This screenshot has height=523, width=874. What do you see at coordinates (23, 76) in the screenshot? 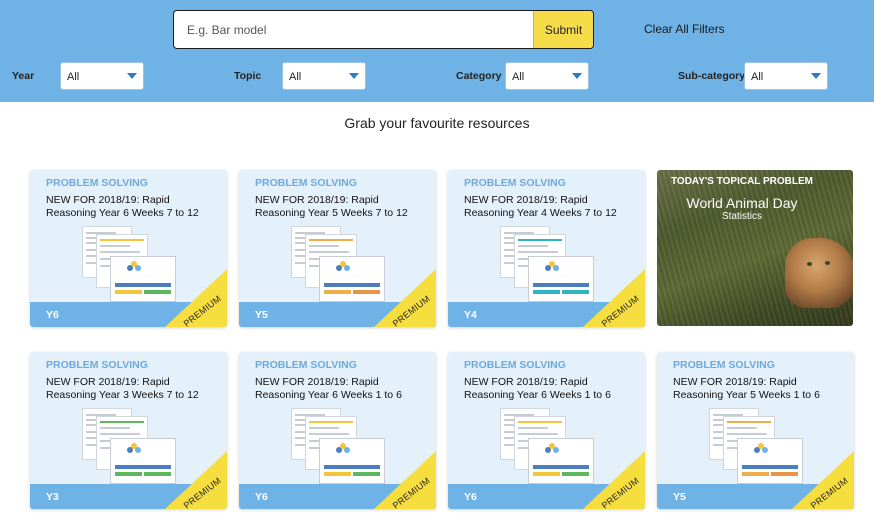
I see `filter-label-year: Year` at bounding box center [23, 76].